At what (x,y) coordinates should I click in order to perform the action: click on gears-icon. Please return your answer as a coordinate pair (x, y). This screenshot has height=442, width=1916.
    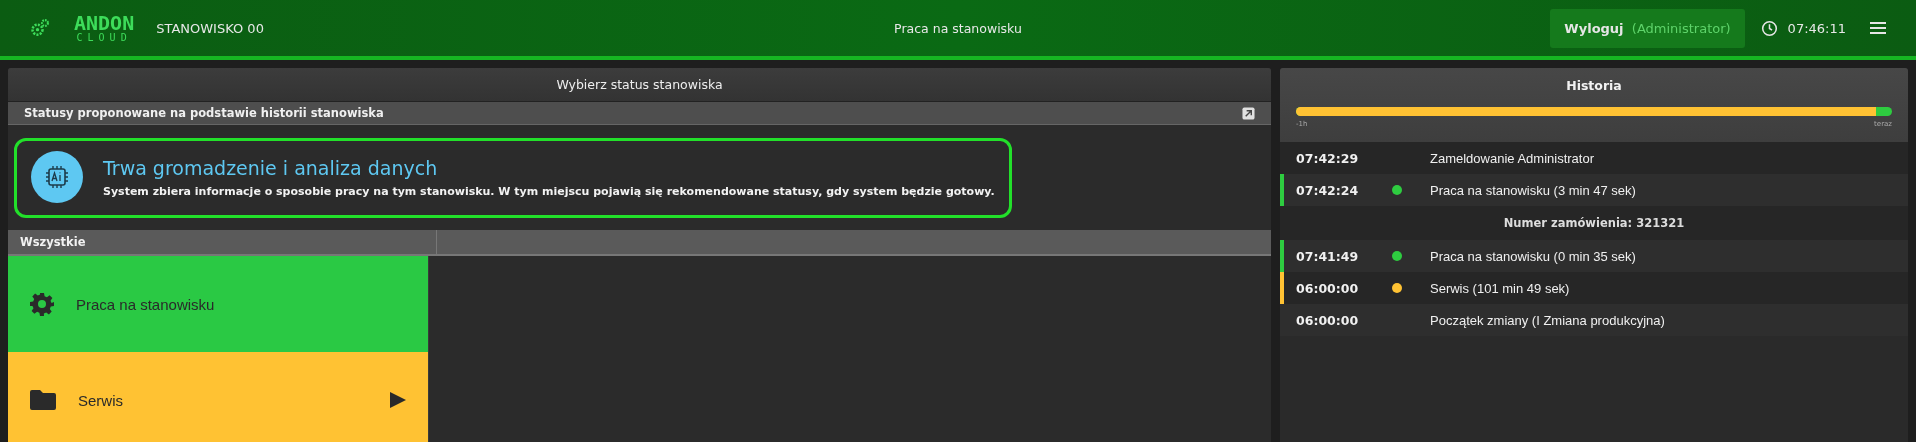
    Looking at the image, I should click on (40, 28).